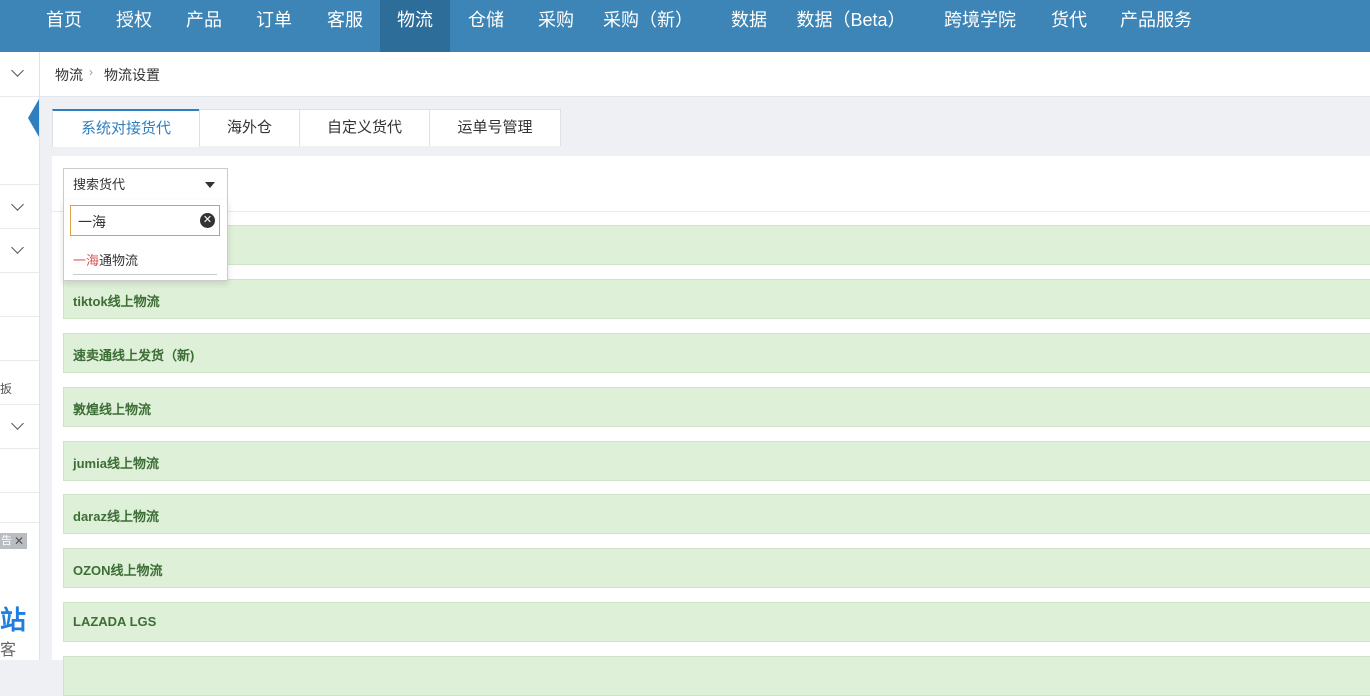 The image size is (1370, 696). What do you see at coordinates (112, 409) in the screenshot?
I see `carrier-name: 敦煌线上物流` at bounding box center [112, 409].